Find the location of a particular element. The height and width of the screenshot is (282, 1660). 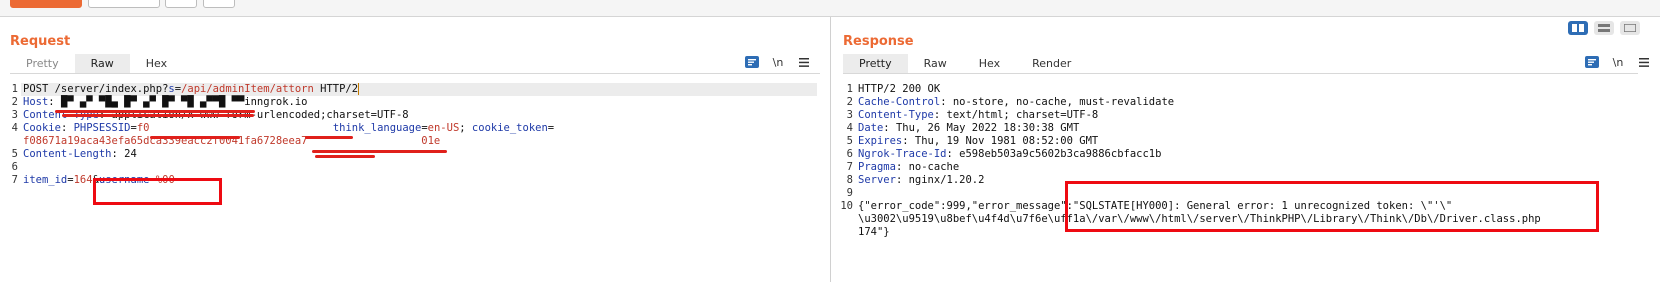

code-text: Content-Type: text/html; charset=UTF-8 is located at coordinates (978, 115).